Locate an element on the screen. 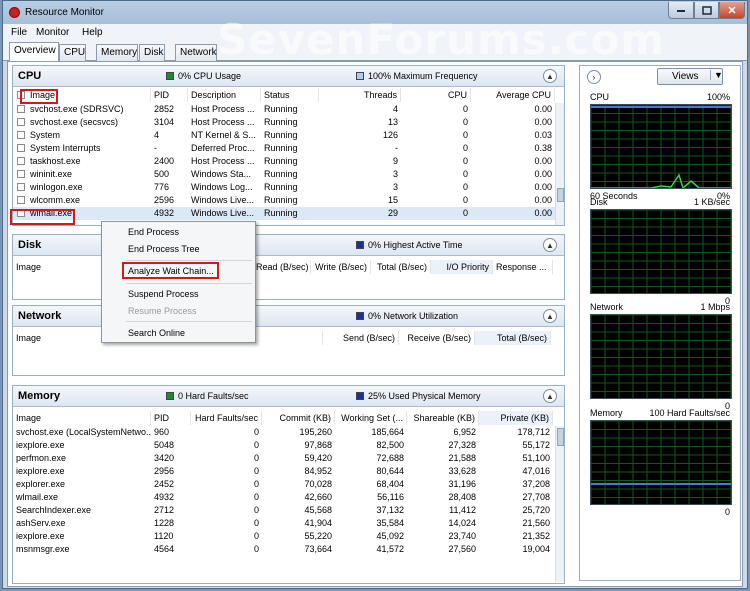  column-header-write: Write (B/sec) is located at coordinates (341, 267).